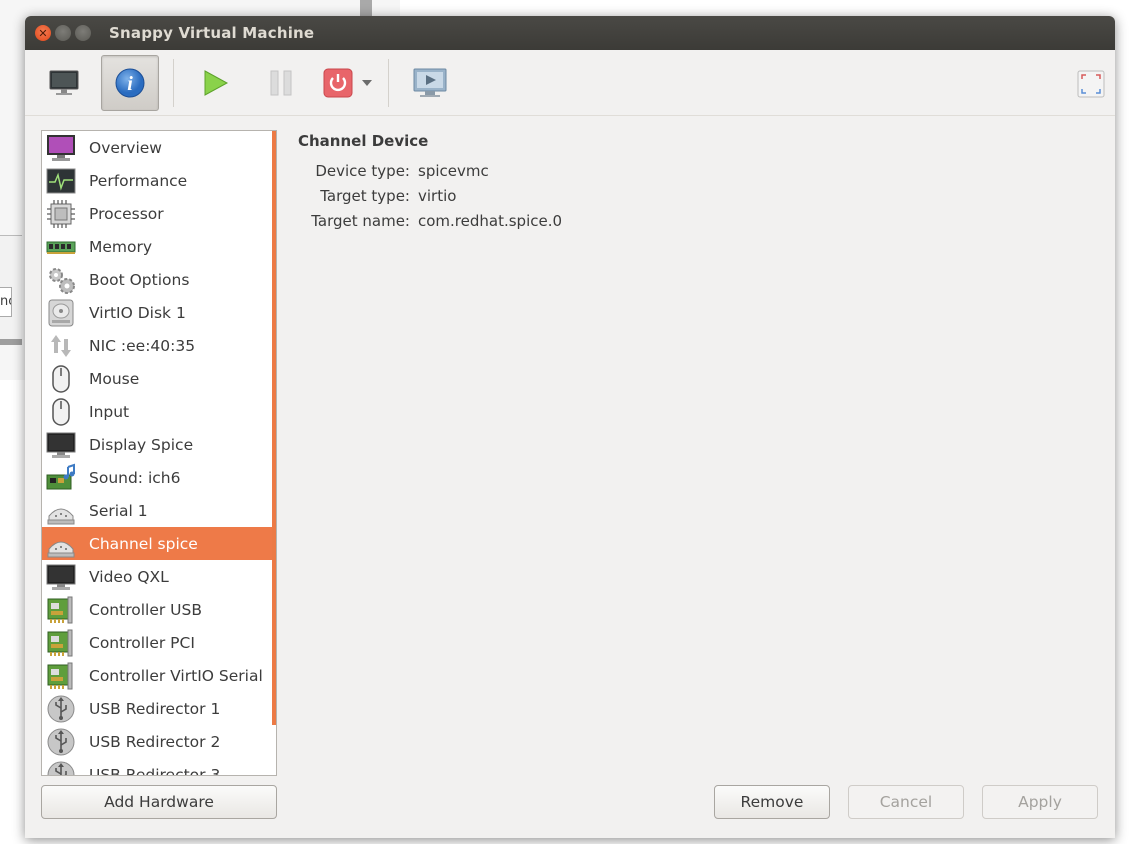  Describe the element at coordinates (142, 642) in the screenshot. I see `hardware-list-item-label: Controller PCI` at that location.